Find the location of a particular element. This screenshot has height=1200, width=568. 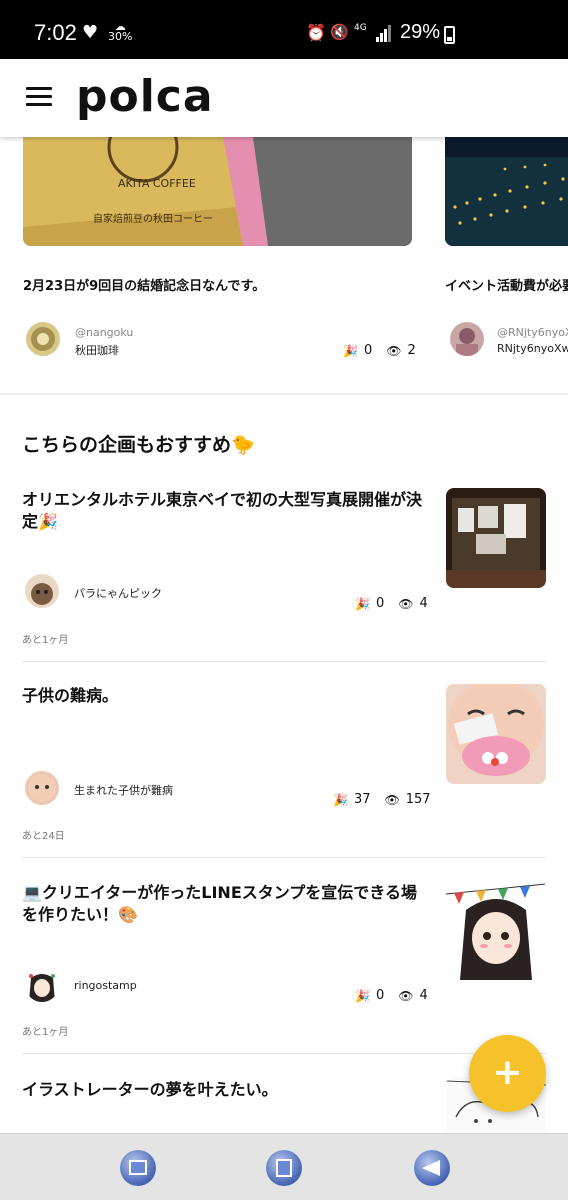

signal-icon is located at coordinates (384, 33).